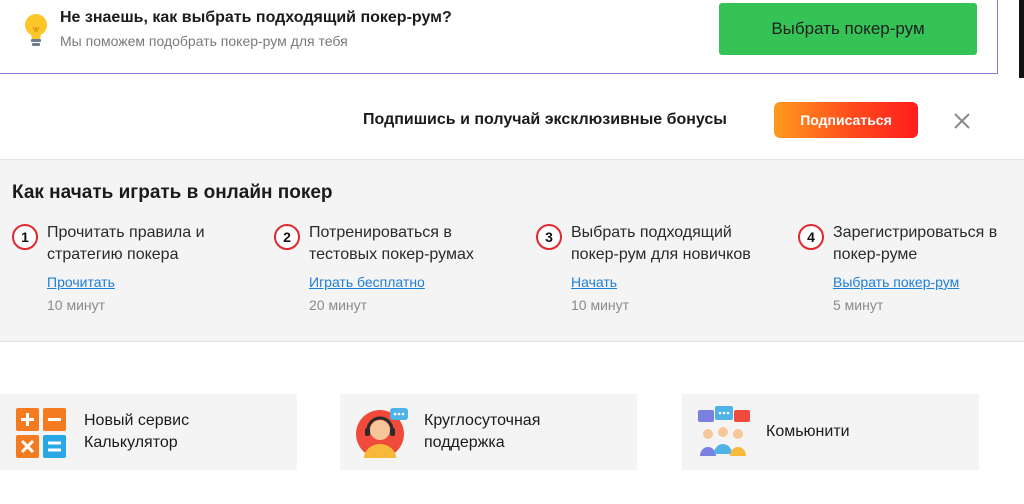 This screenshot has height=504, width=1024. Describe the element at coordinates (846, 120) in the screenshot. I see `subscribe-button: Подписаться` at that location.